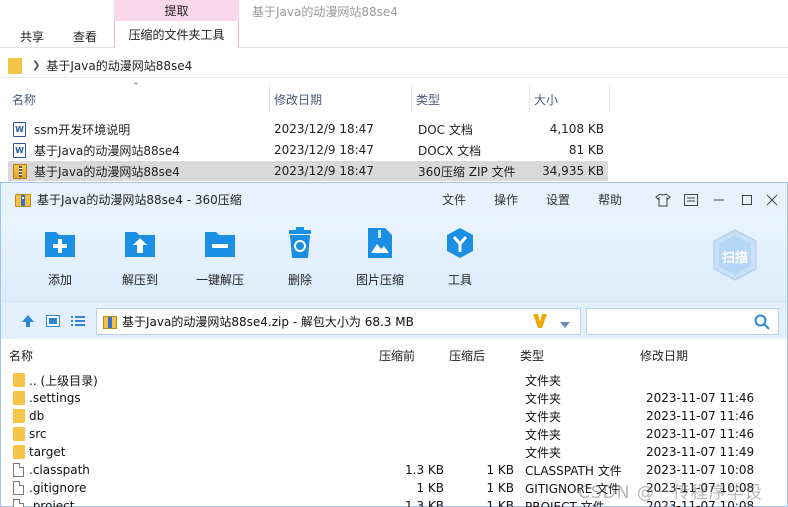 This screenshot has height=507, width=788. Describe the element at coordinates (176, 10) in the screenshot. I see `context-tab-extract: 提取` at that location.